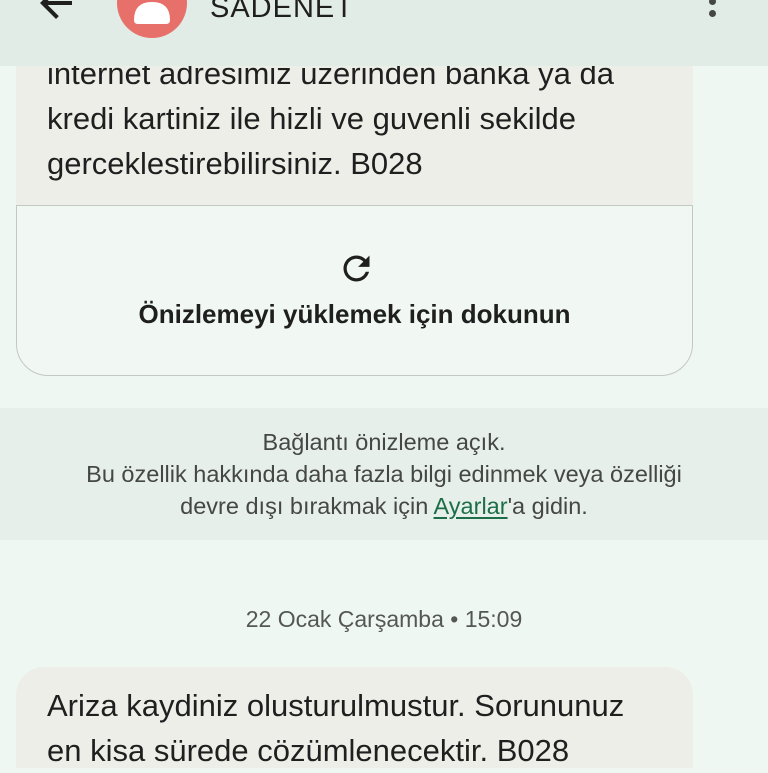  Describe the element at coordinates (471, 506) in the screenshot. I see `settings-link: Ayarlar` at that location.